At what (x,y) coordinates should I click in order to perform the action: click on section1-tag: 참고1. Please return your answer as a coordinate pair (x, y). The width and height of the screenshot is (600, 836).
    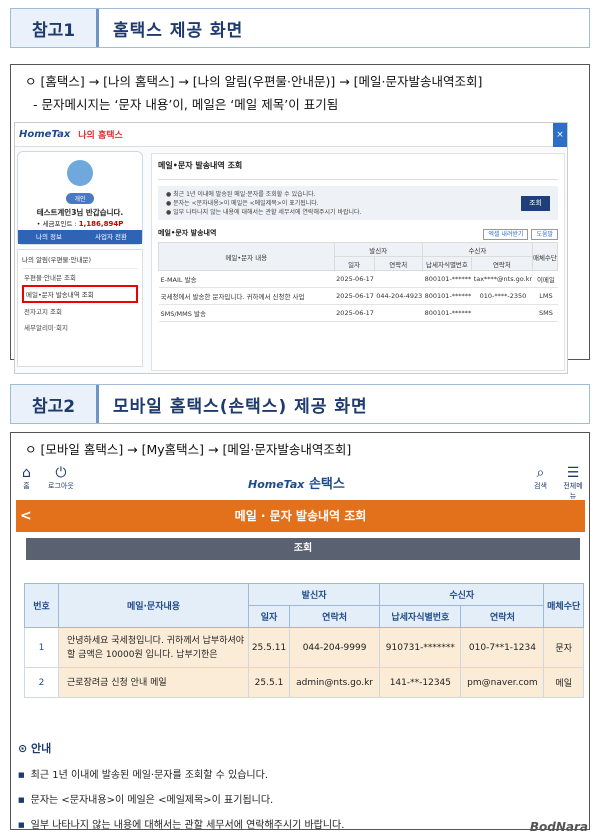
    Looking at the image, I should click on (55, 28).